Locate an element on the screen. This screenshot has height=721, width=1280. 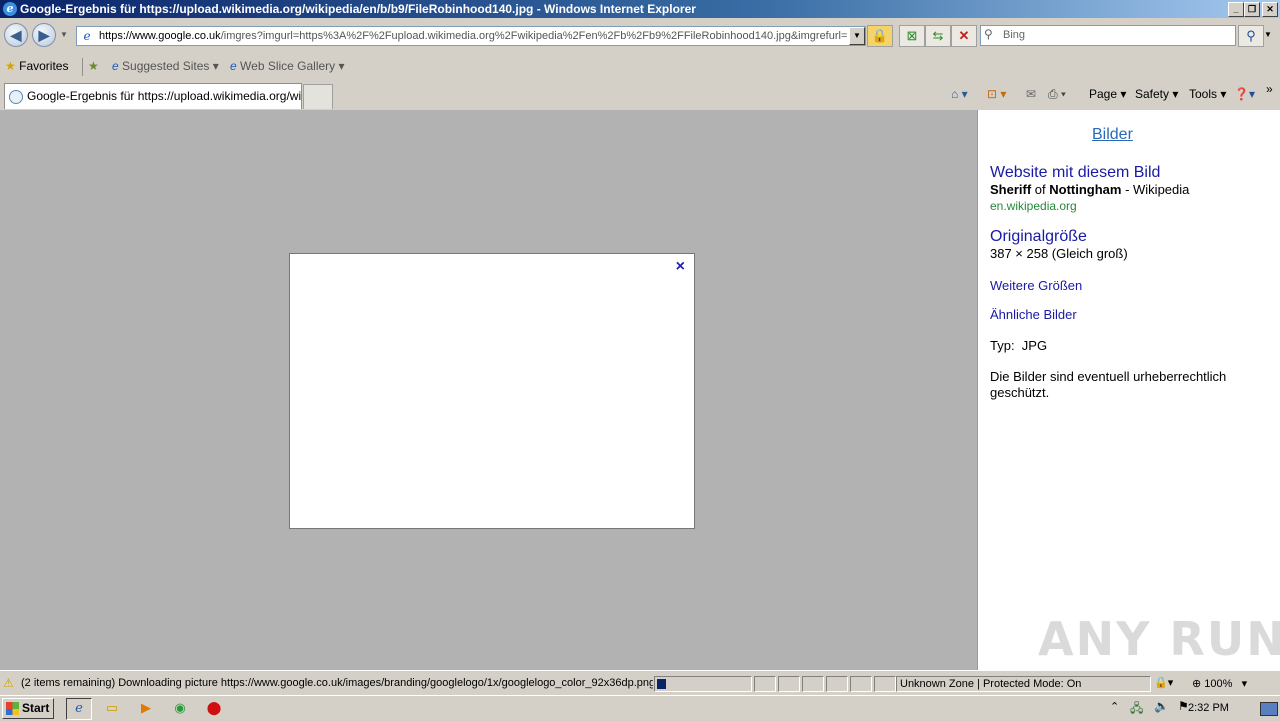
windows-logo-icon is located at coordinates (12, 708).